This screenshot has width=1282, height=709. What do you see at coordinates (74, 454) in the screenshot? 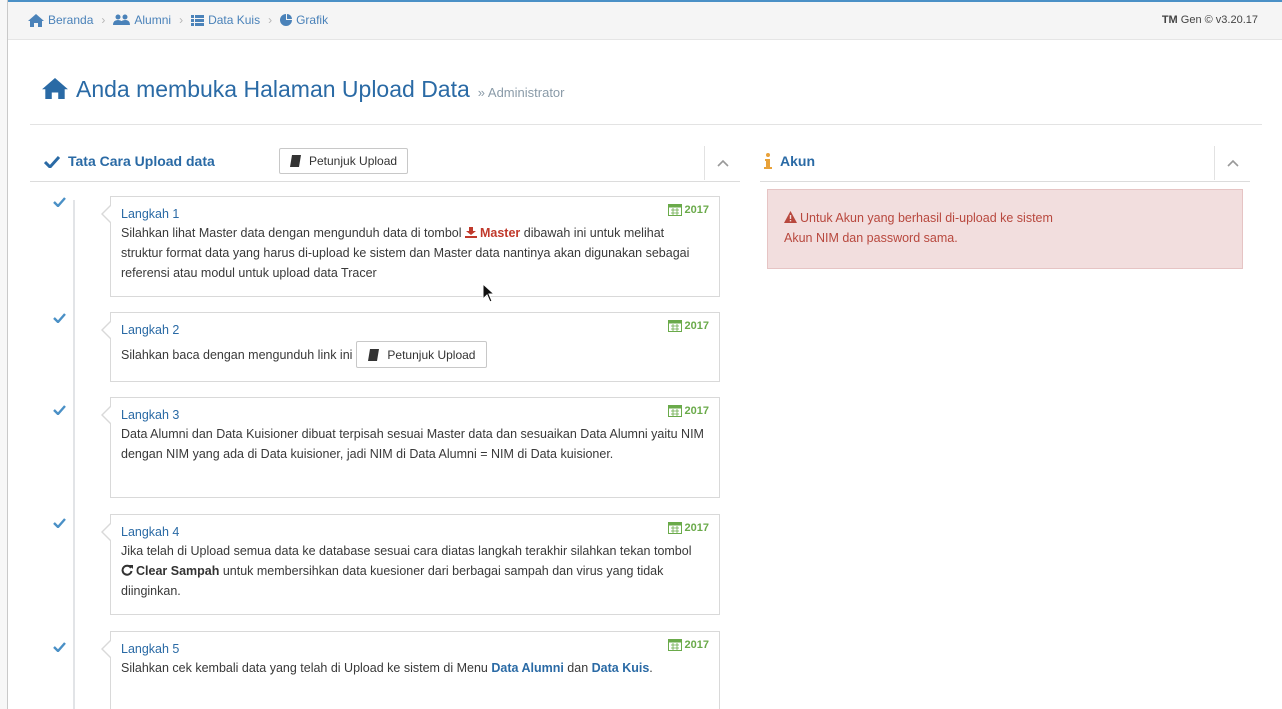
I see `timeline-line` at bounding box center [74, 454].